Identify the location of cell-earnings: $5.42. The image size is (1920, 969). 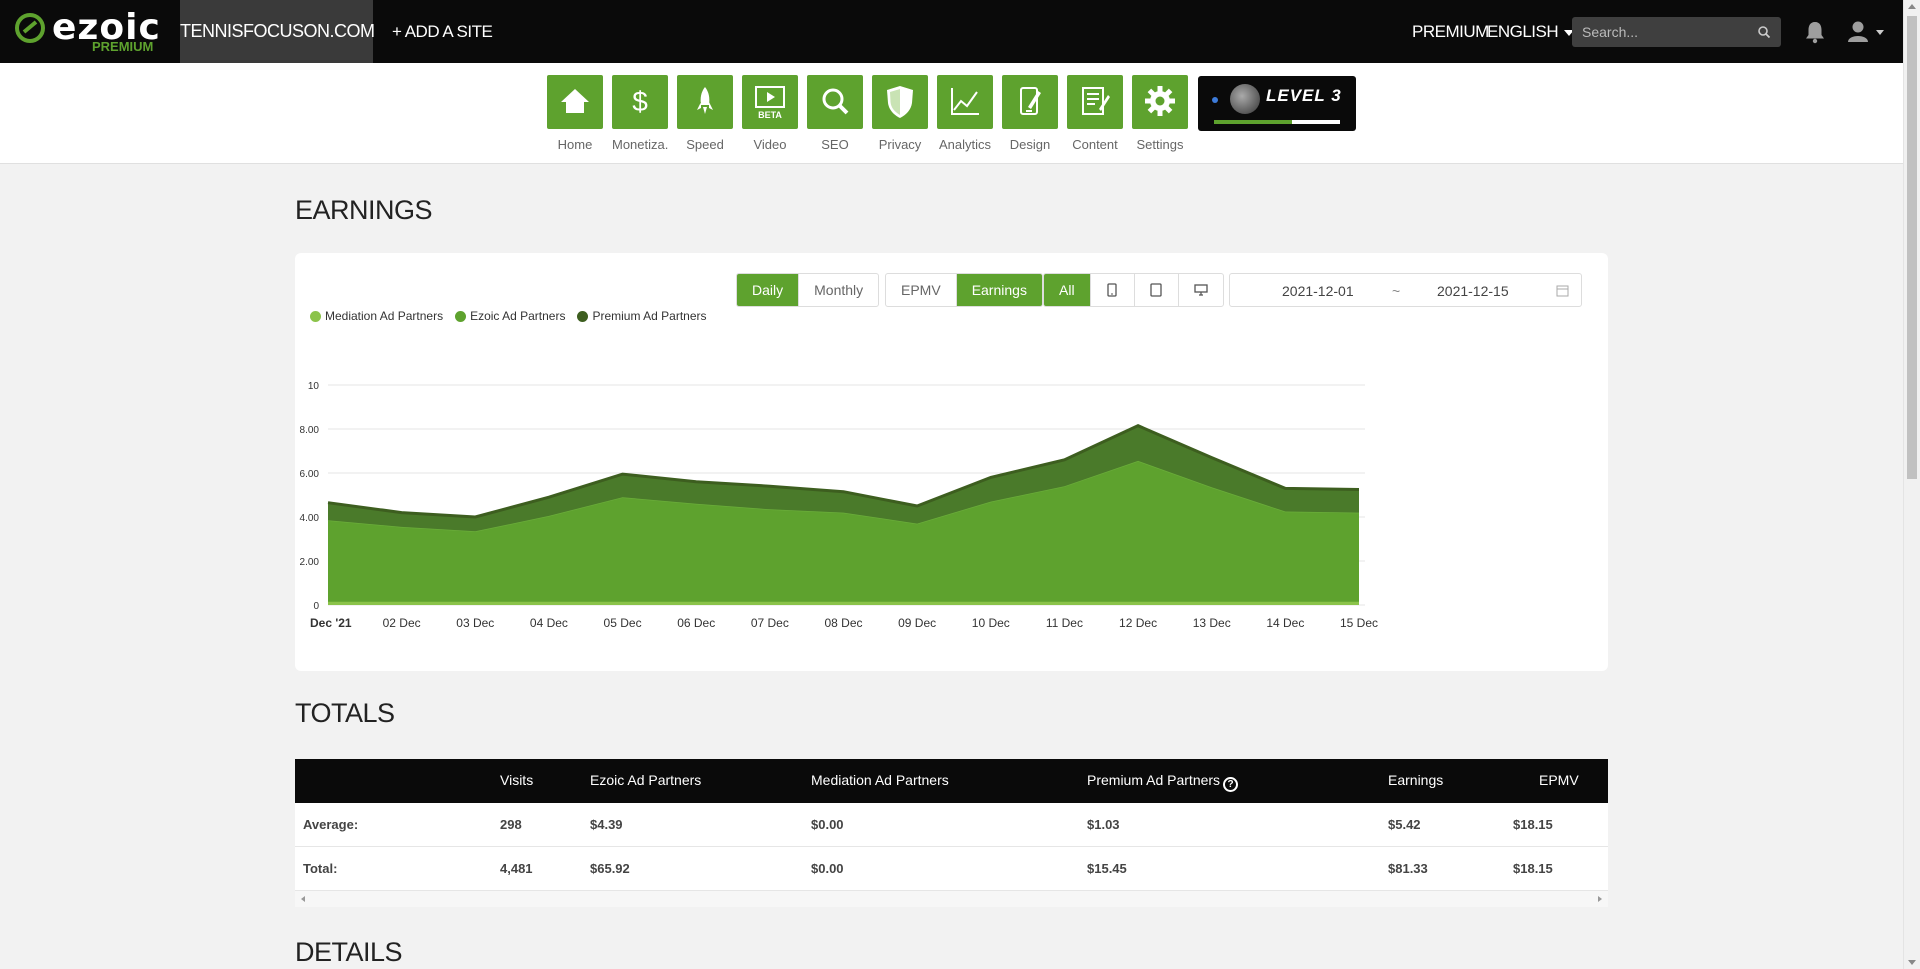
(1404, 824).